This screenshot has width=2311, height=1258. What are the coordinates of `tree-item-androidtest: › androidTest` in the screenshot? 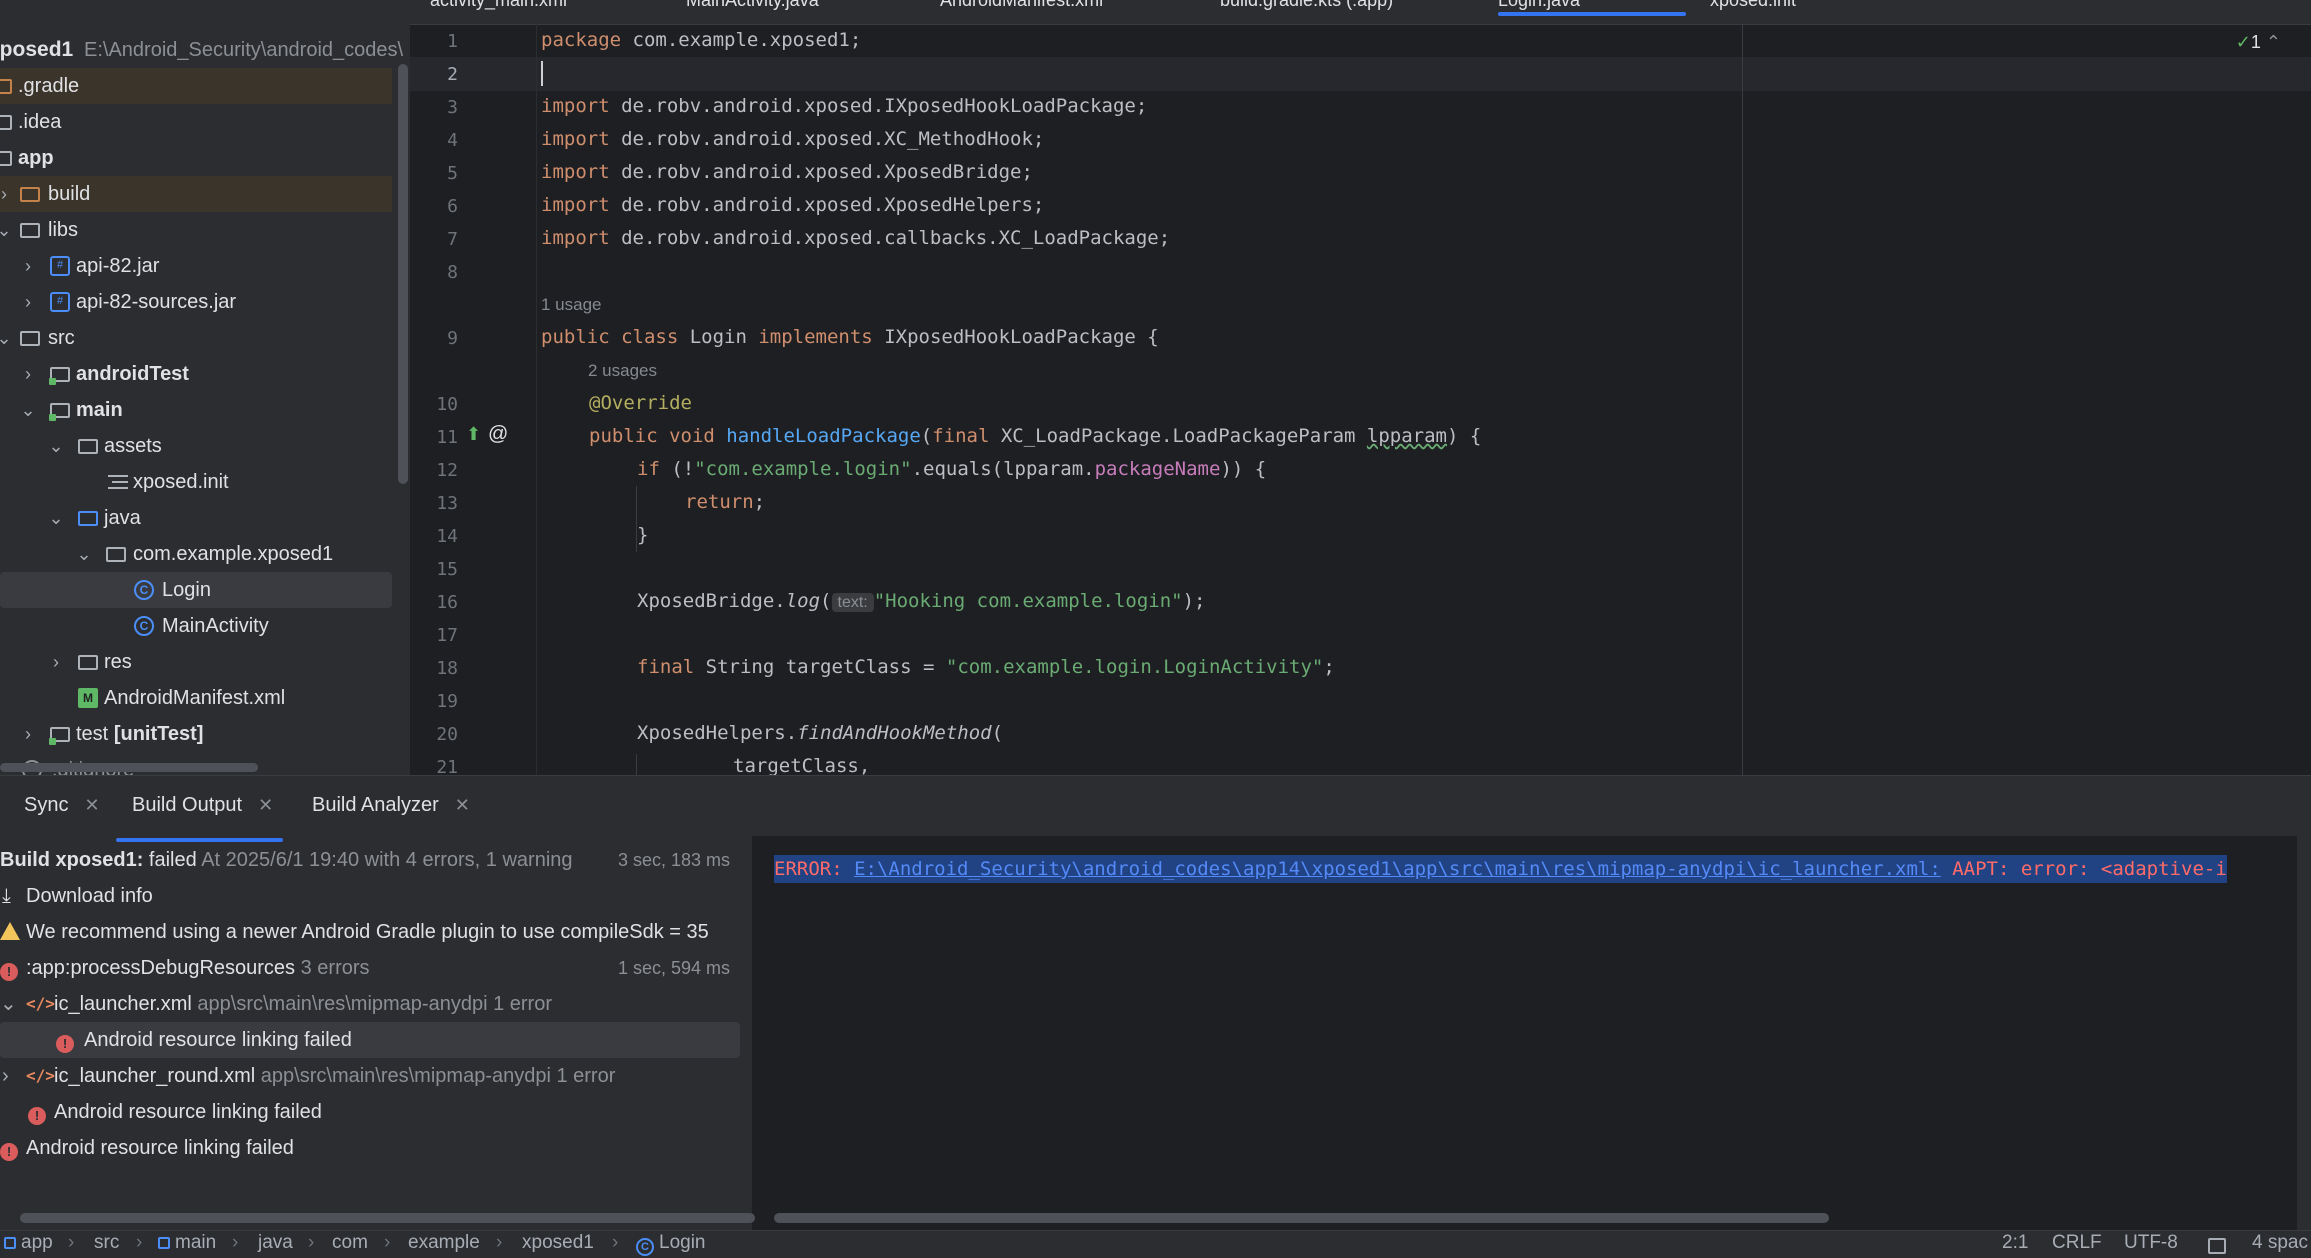 It's located at (196, 374).